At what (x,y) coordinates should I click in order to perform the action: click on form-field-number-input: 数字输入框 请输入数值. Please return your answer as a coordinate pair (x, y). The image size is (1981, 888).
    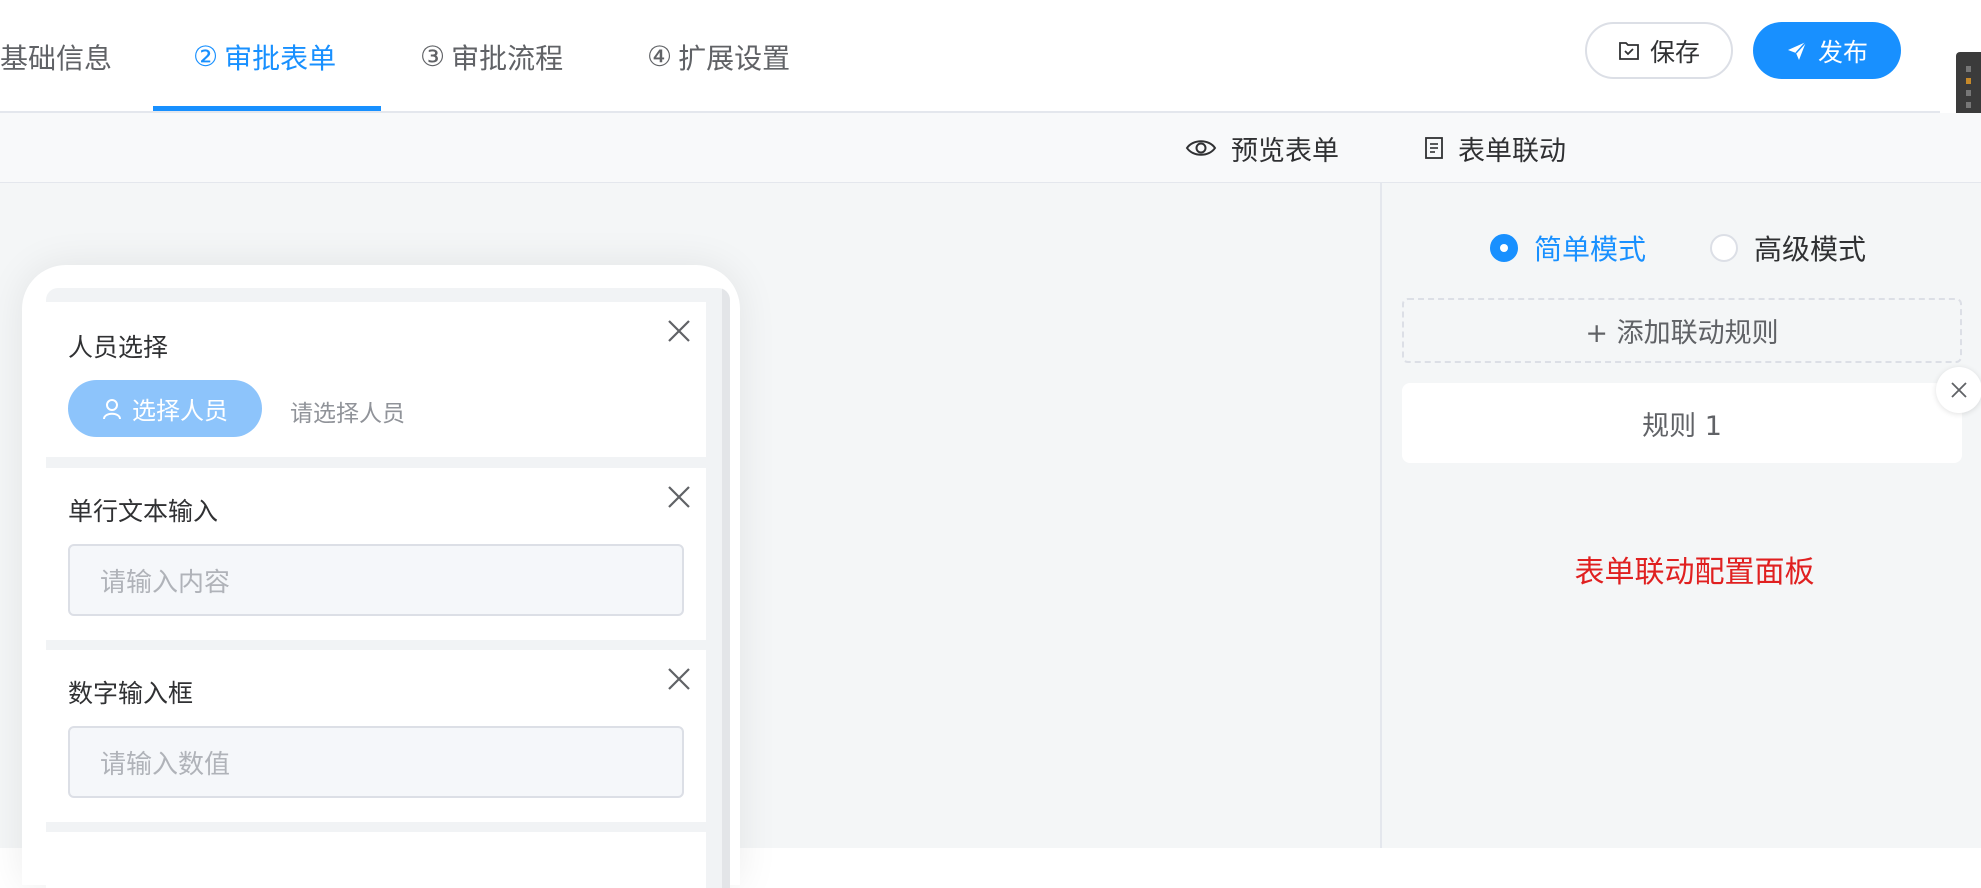
    Looking at the image, I should click on (376, 736).